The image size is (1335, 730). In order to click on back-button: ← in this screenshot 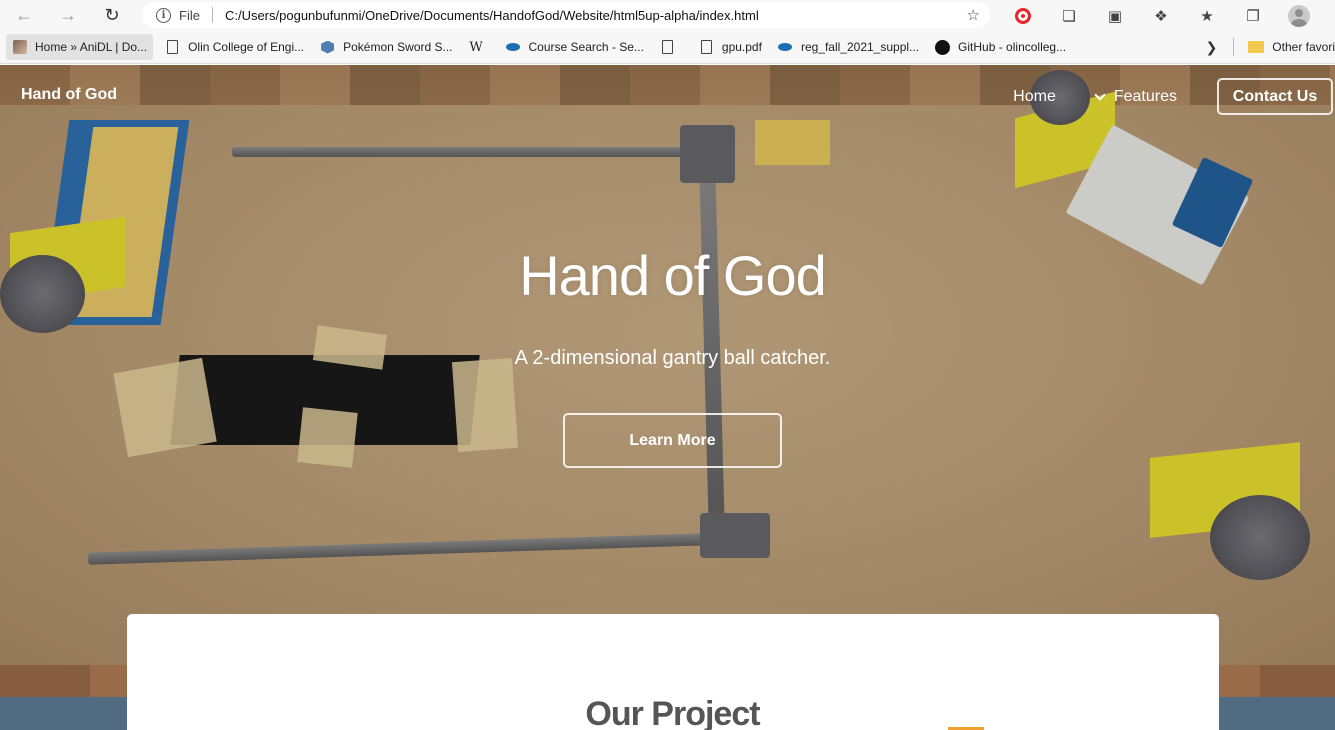, I will do `click(24, 16)`.